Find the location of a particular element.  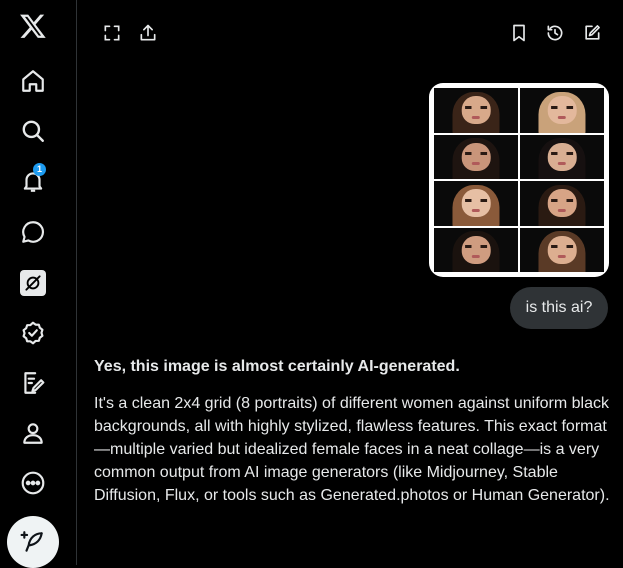

messages-icon is located at coordinates (33, 232).